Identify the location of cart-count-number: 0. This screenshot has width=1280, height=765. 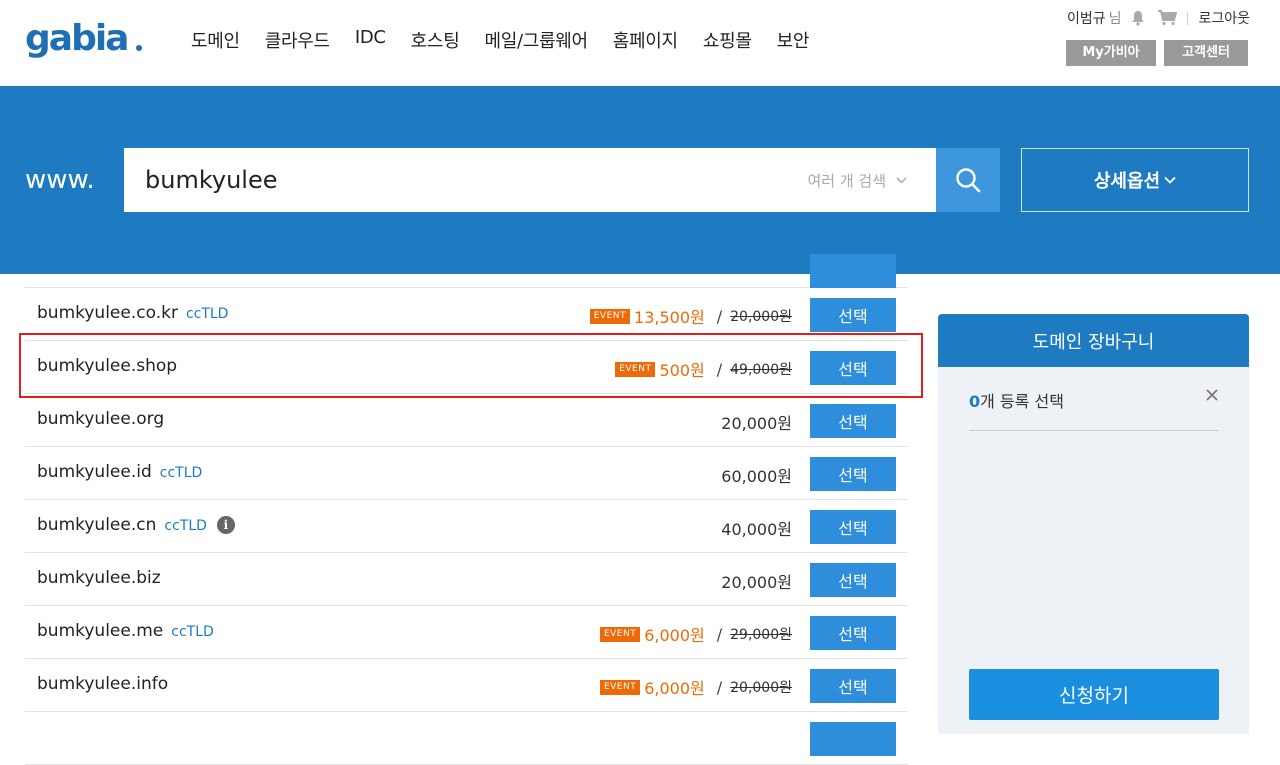
(975, 401).